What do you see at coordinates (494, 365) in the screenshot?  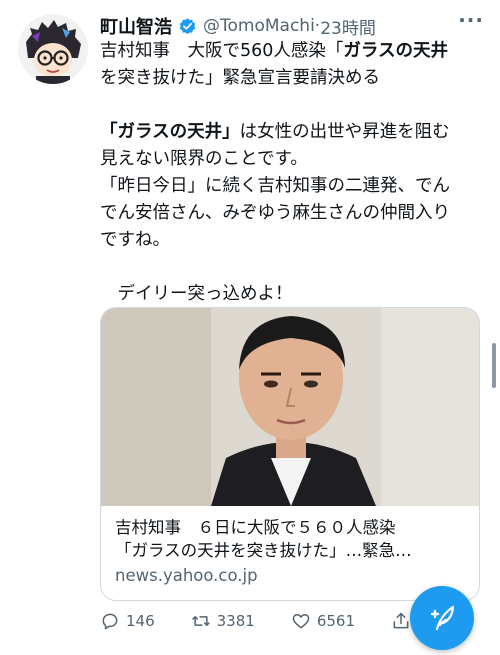 I see `scrollbar` at bounding box center [494, 365].